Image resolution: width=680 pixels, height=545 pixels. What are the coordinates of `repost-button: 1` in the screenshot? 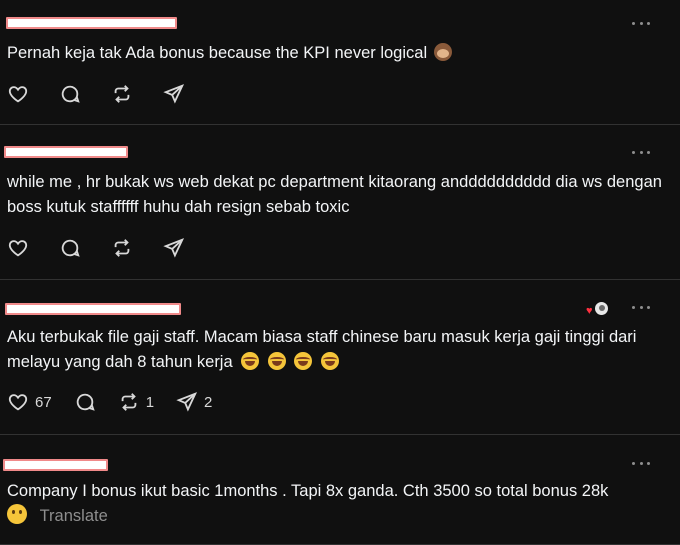 It's located at (136, 402).